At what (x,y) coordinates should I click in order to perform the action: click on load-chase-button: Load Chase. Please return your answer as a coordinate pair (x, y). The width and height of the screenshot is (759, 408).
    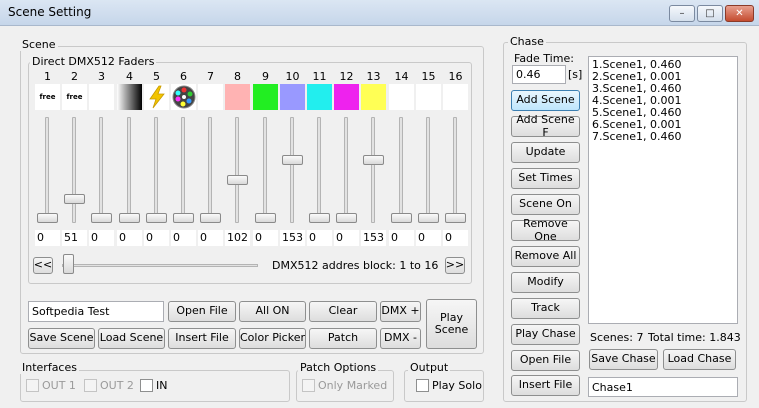
    Looking at the image, I should click on (699, 359).